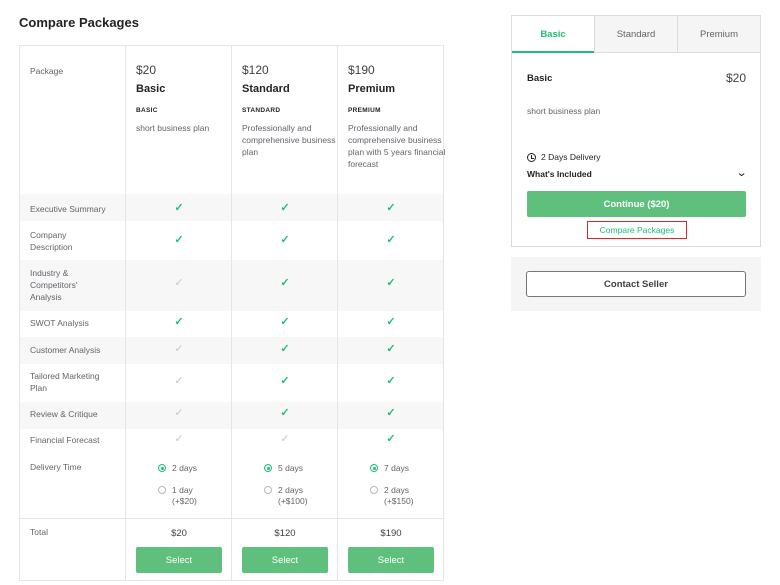 Image resolution: width=780 pixels, height=585 pixels. What do you see at coordinates (559, 174) in the screenshot?
I see `whats-included-toggle: What's Included` at bounding box center [559, 174].